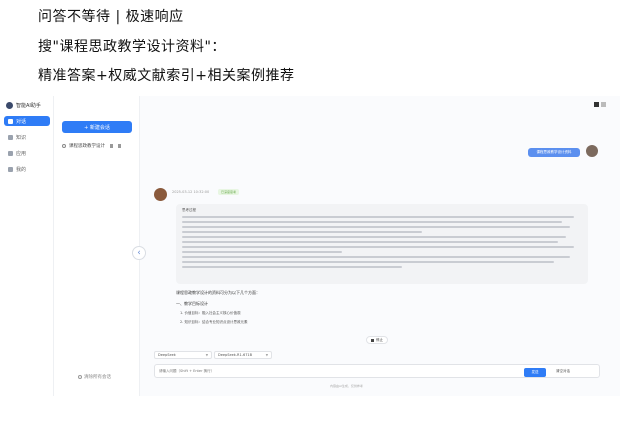 Image resolution: width=620 pixels, height=421 pixels. What do you see at coordinates (603, 104) in the screenshot?
I see `avatar-icon` at bounding box center [603, 104].